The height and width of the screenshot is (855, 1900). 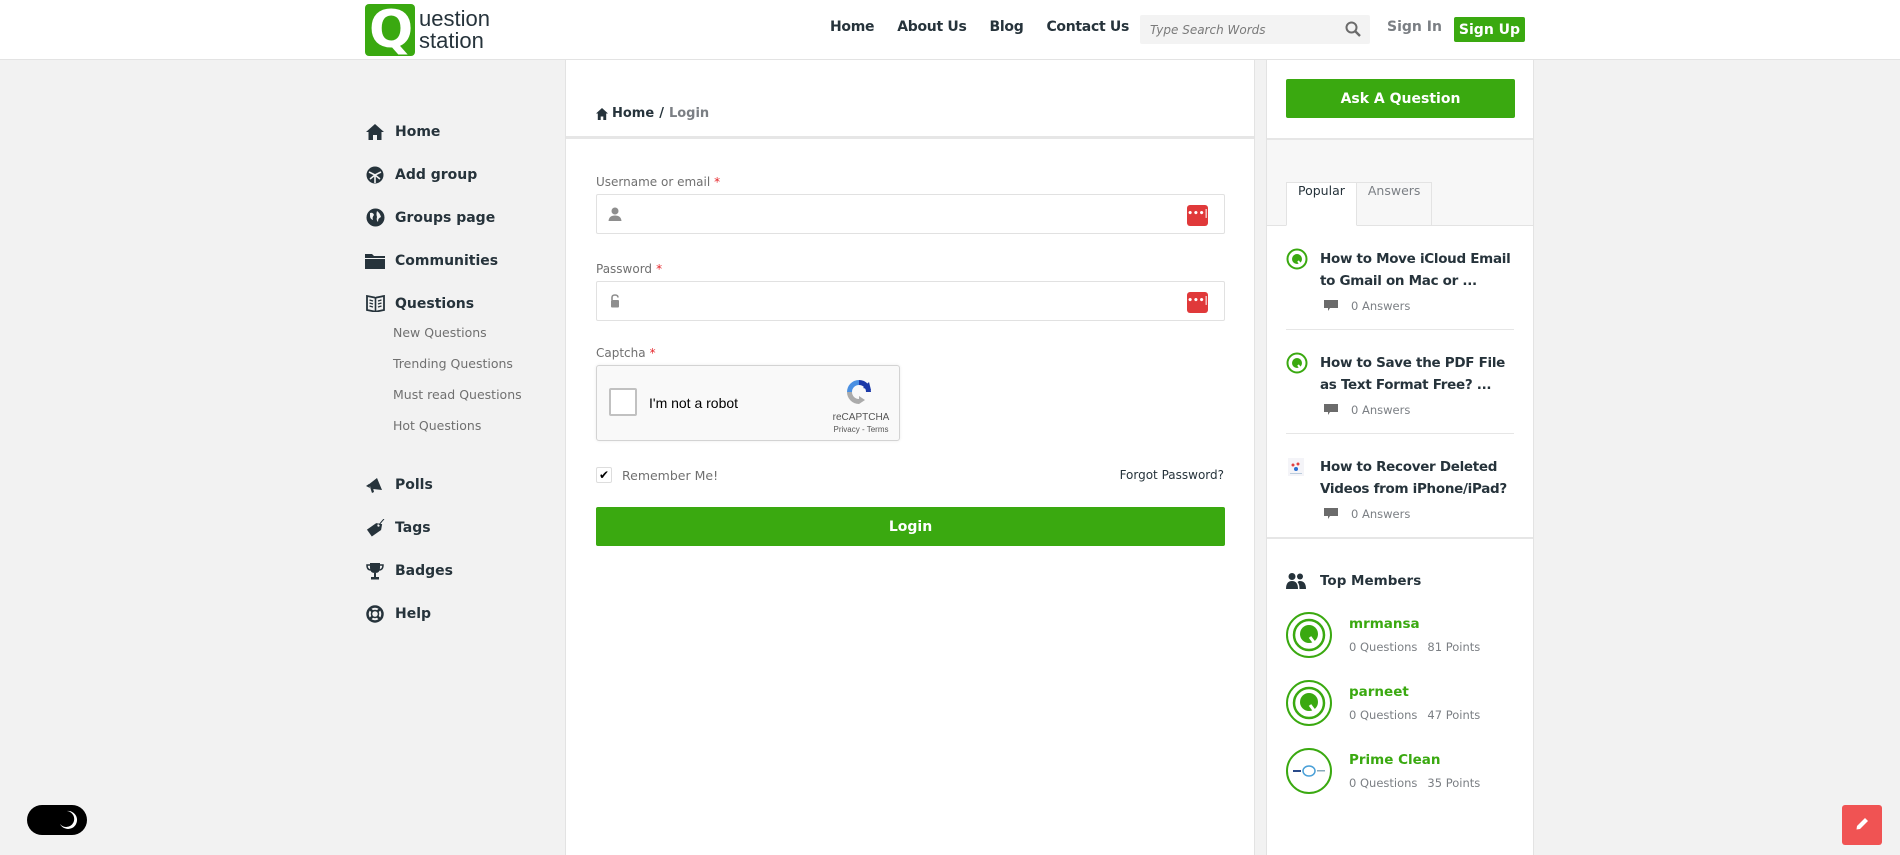 What do you see at coordinates (657, 475) in the screenshot?
I see `remember-me: ✔ Remember Me!` at bounding box center [657, 475].